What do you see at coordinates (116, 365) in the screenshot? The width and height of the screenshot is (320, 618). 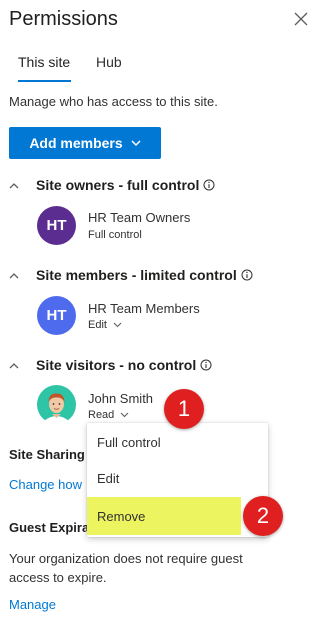 I see `section-visitors-title: Site visitors - no control` at bounding box center [116, 365].